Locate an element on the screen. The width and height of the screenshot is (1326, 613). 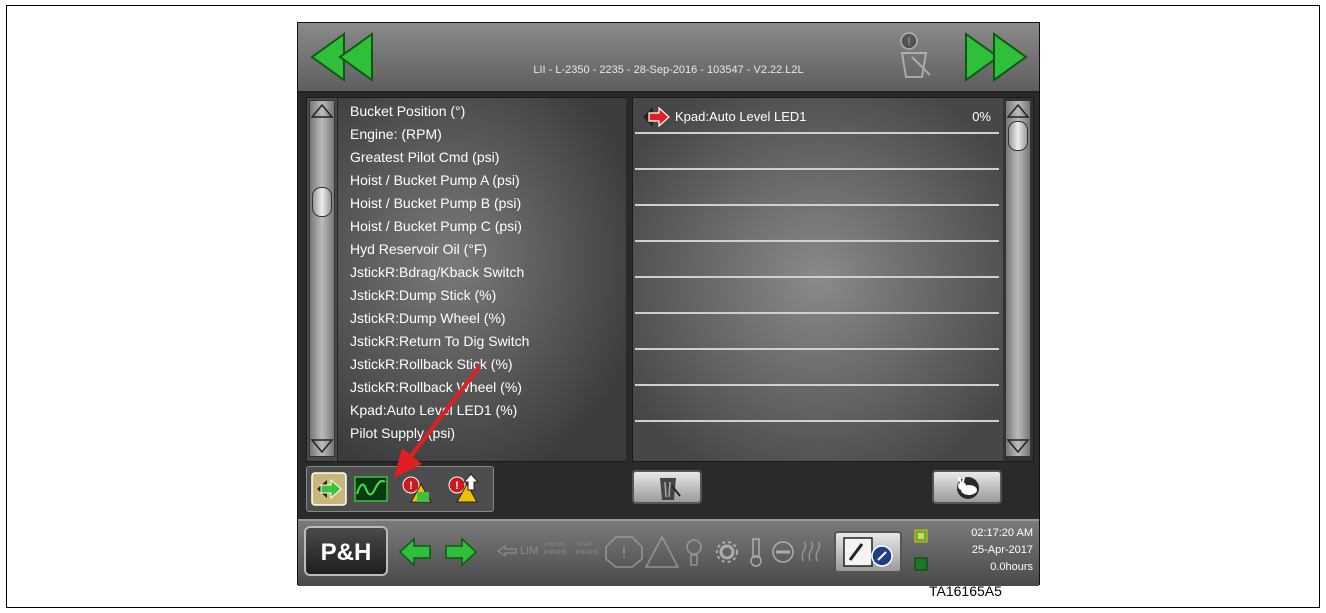
oil-pressure-icon is located at coordinates (783, 552).